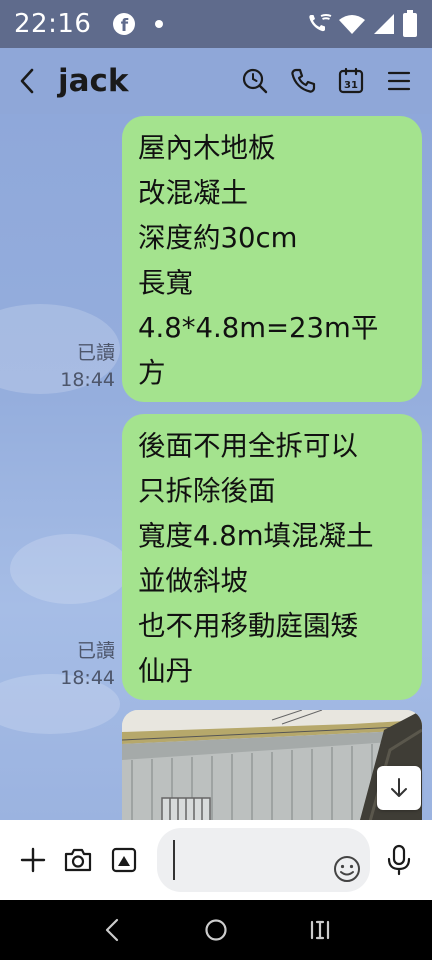 This screenshot has height=960, width=432. I want to click on calendar-icon: 31, so click(351, 80).